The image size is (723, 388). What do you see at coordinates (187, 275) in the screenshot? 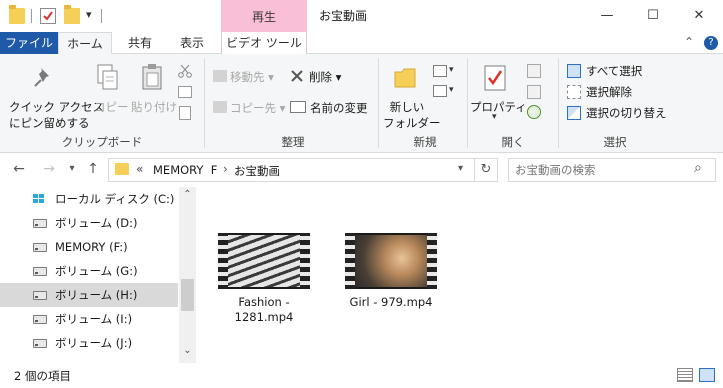
I see `nav-scrollbar` at bounding box center [187, 275].